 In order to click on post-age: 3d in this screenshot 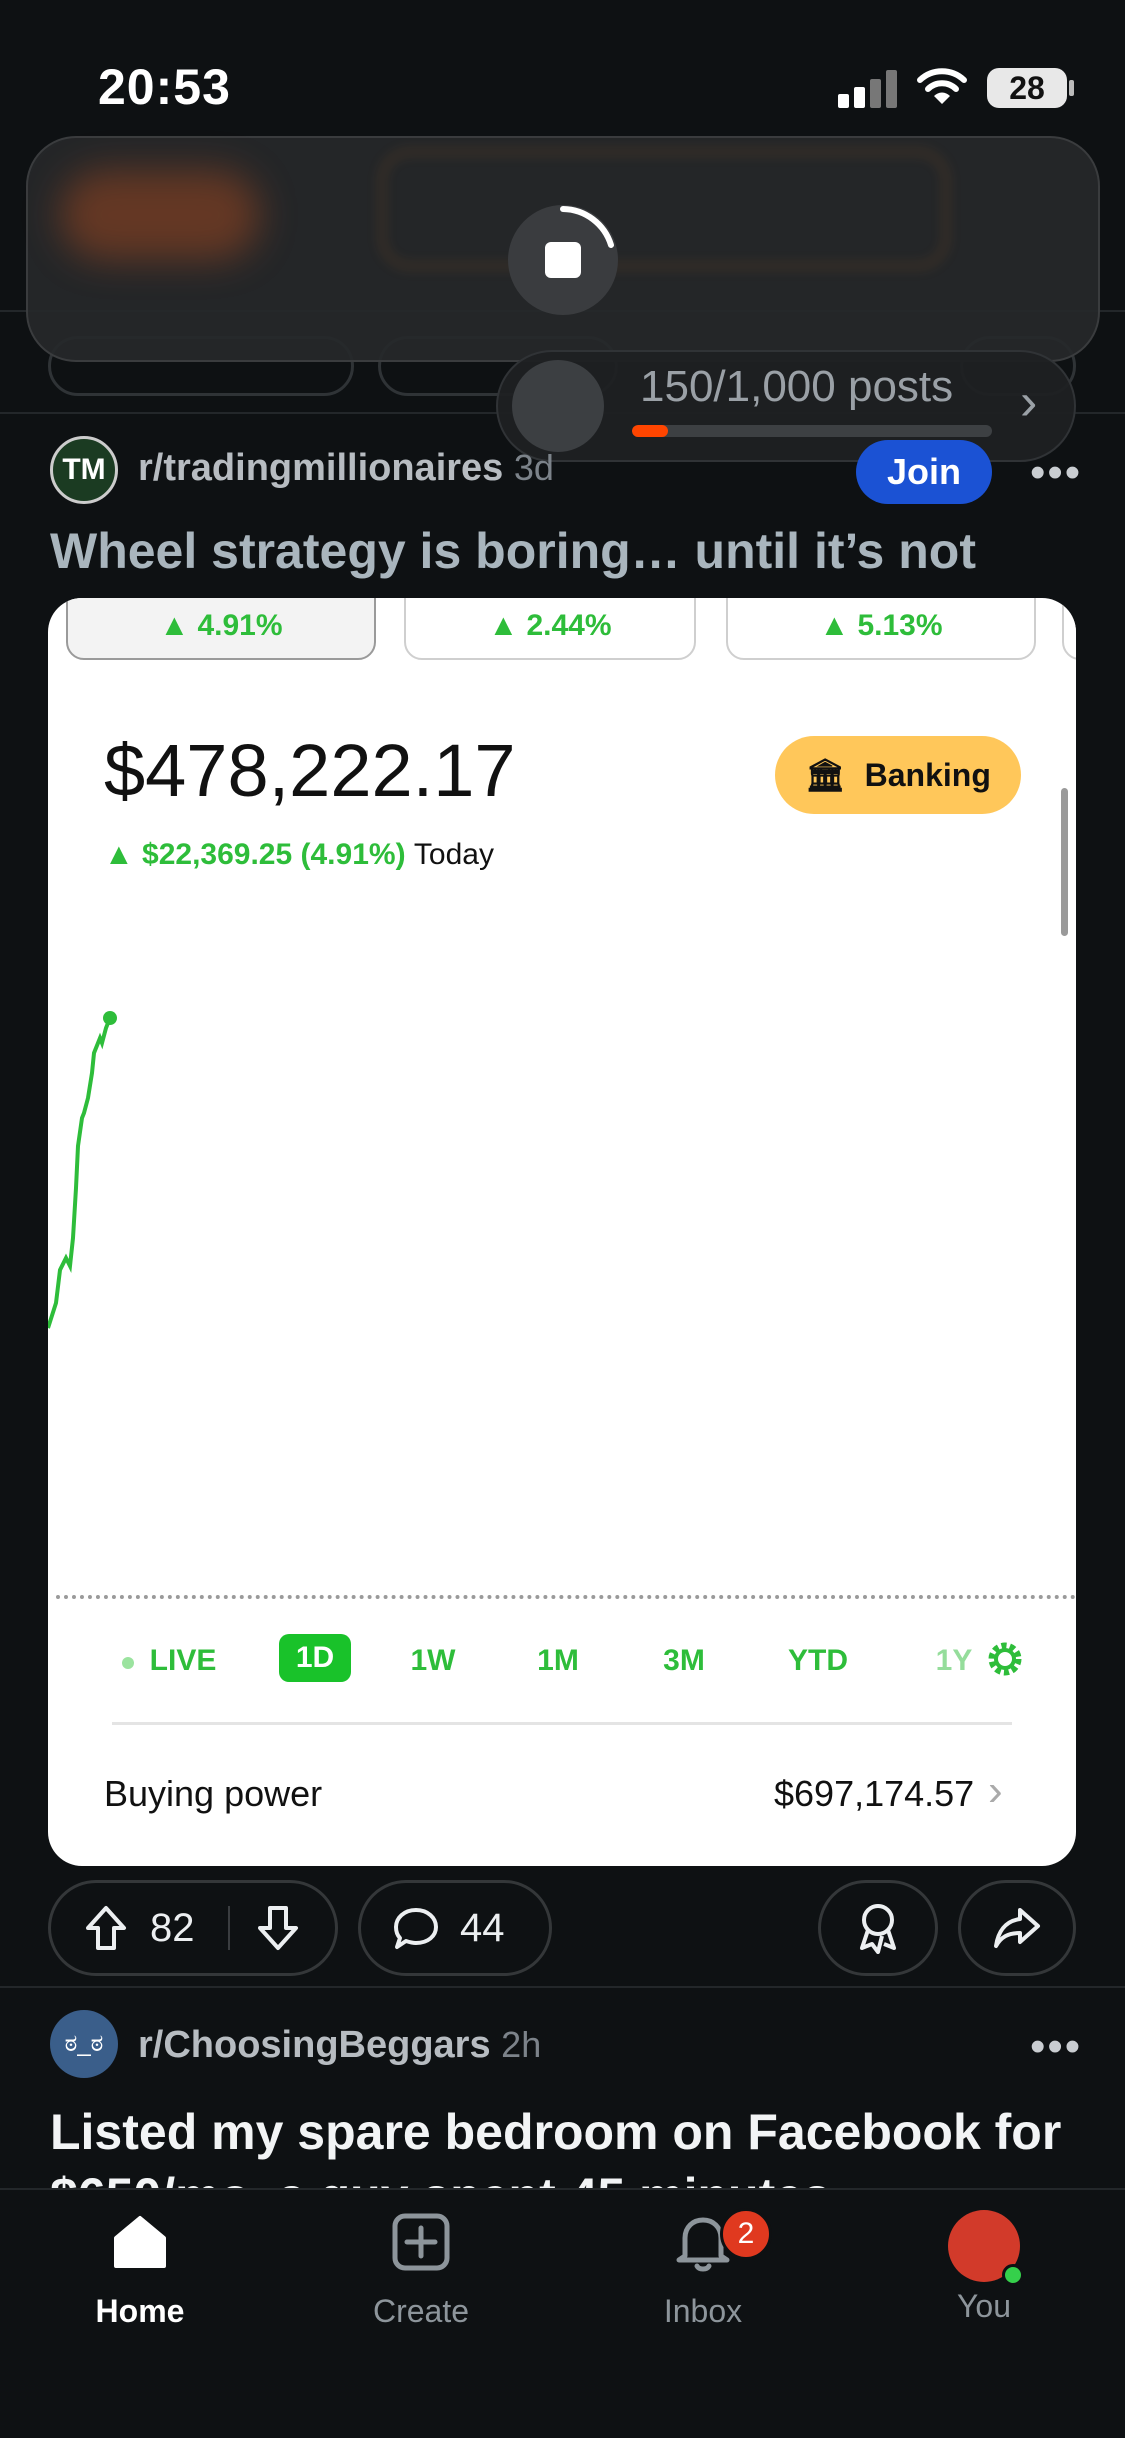, I will do `click(533, 467)`.